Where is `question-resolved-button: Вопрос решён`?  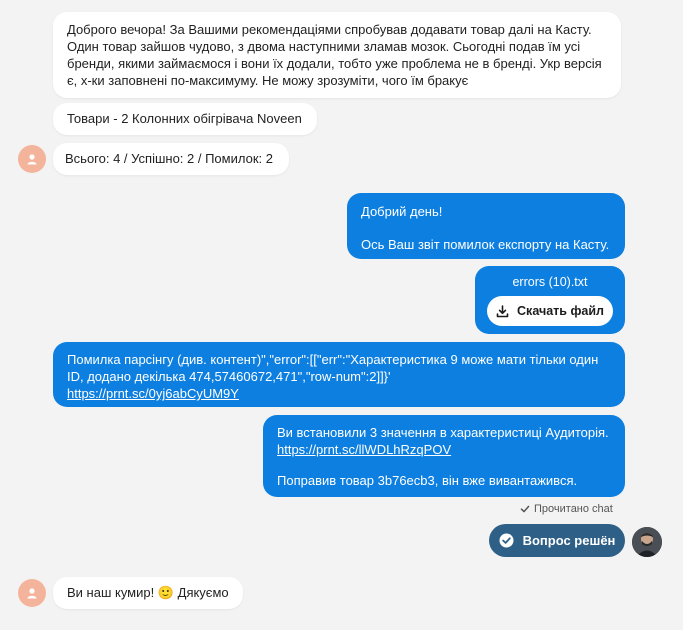 question-resolved-button: Вопрос решён is located at coordinates (557, 540).